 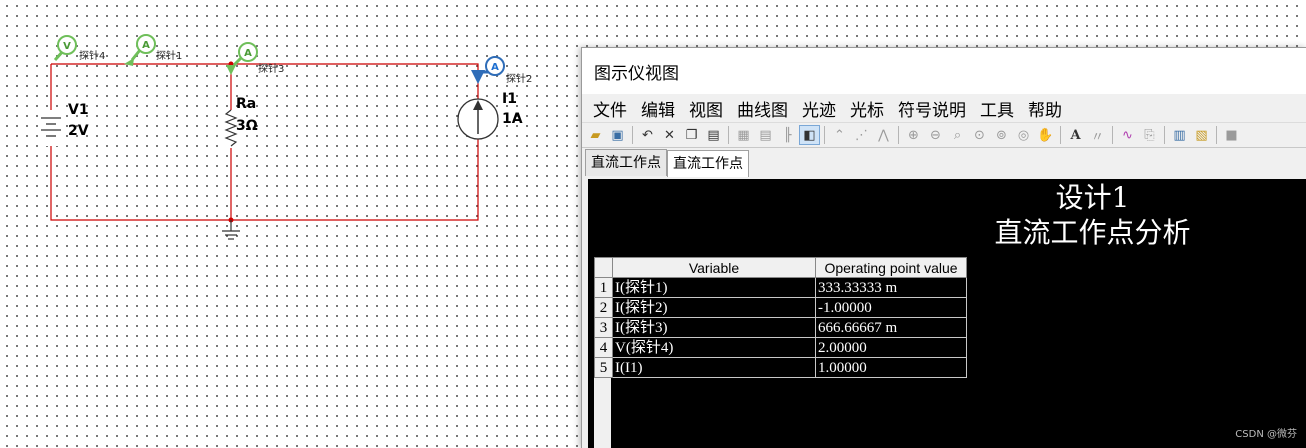 What do you see at coordinates (519, 78) in the screenshot?
I see `probe2-label: 探针2` at bounding box center [519, 78].